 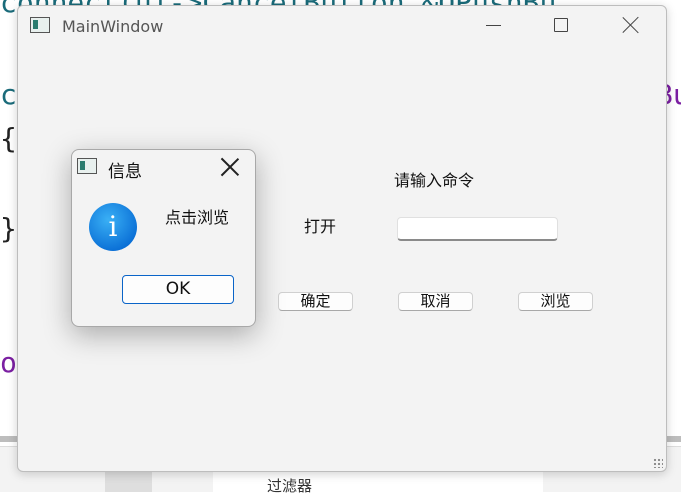 I want to click on code-line: }, so click(x=8, y=228).